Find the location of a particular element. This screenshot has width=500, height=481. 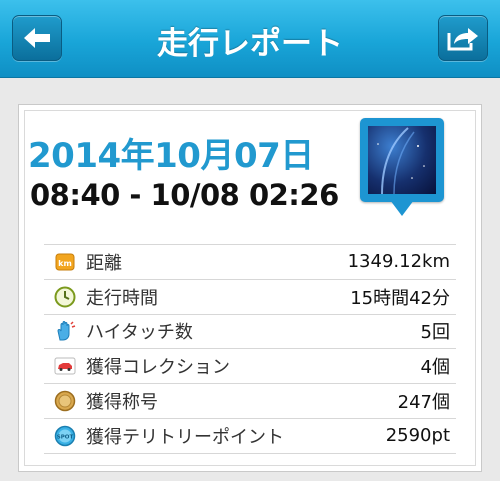

km-badge-icon: km is located at coordinates (65, 262).